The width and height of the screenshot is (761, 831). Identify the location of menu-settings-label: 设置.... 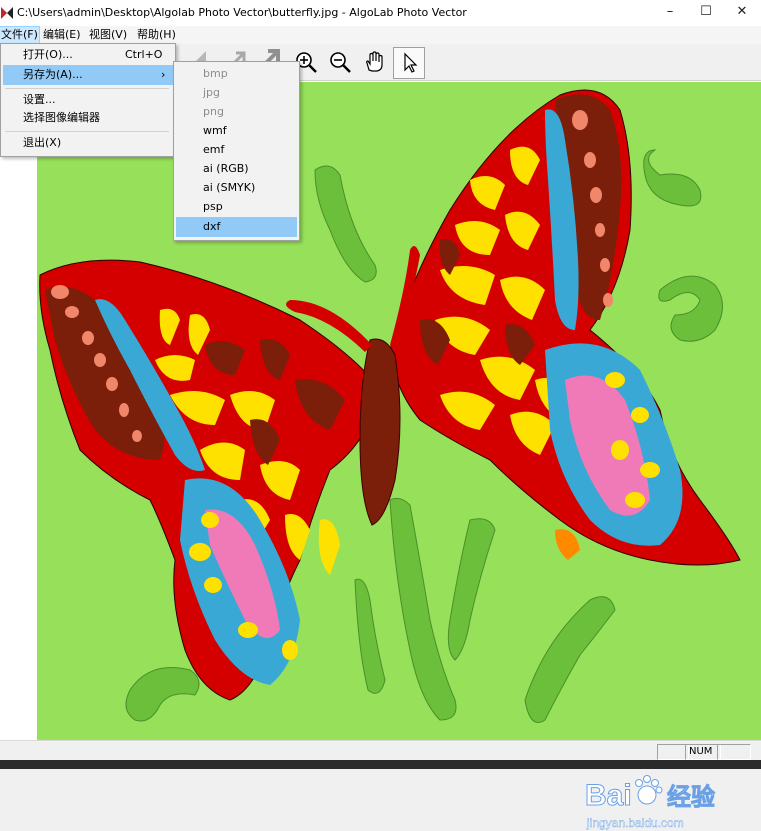
(39, 99).